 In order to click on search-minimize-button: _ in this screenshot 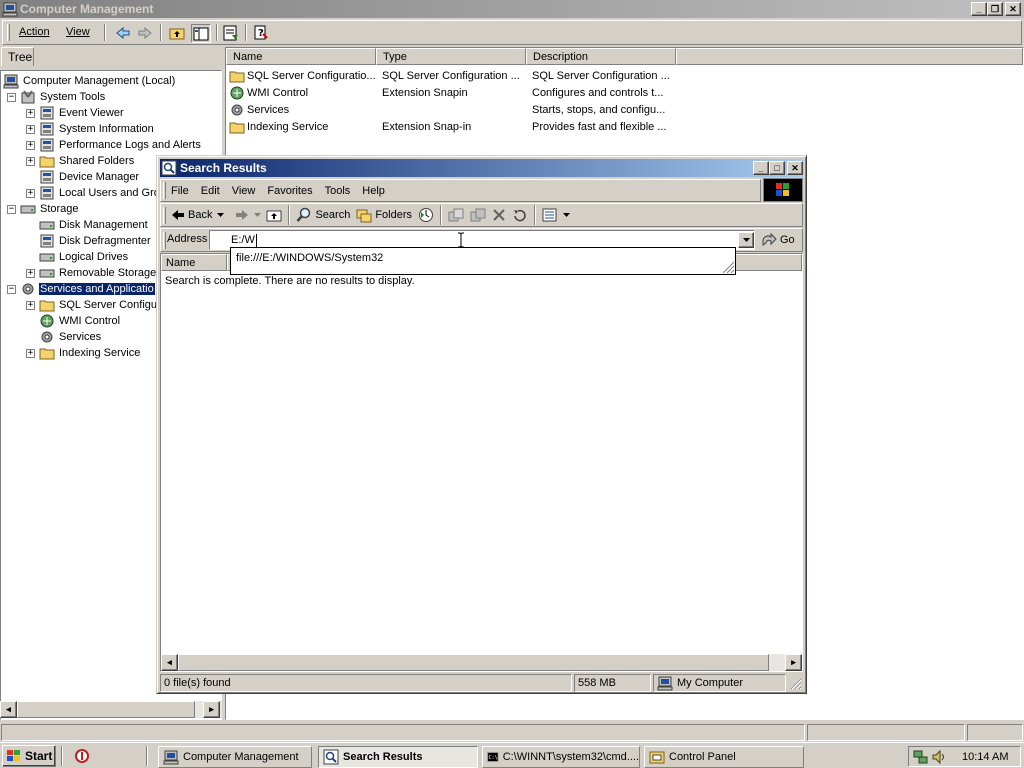, I will do `click(761, 168)`.